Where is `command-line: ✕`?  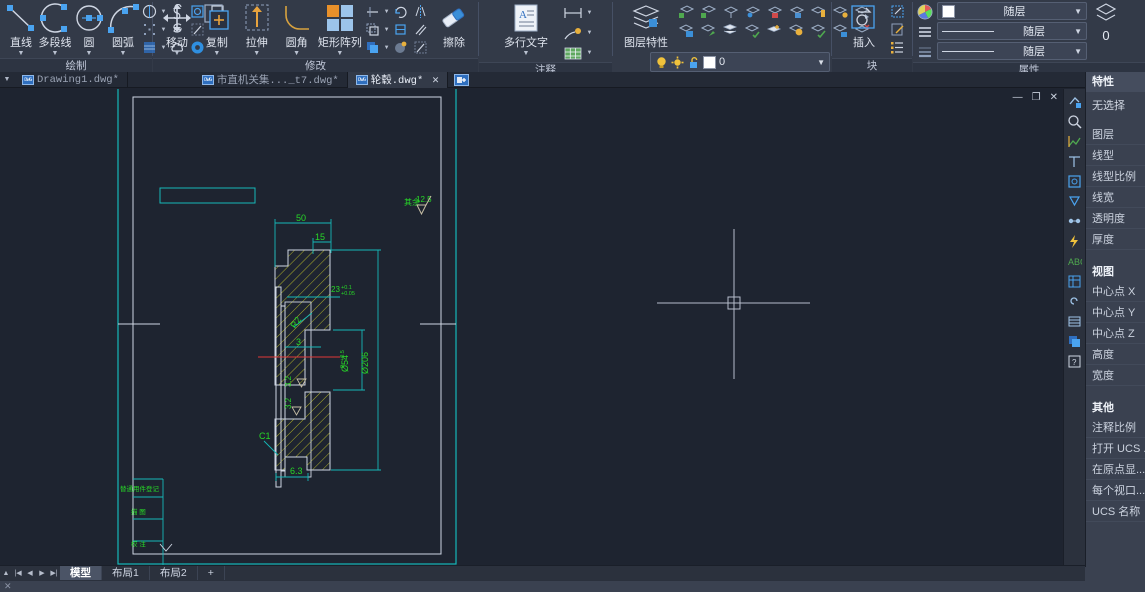
command-line: ✕ is located at coordinates (542, 586).